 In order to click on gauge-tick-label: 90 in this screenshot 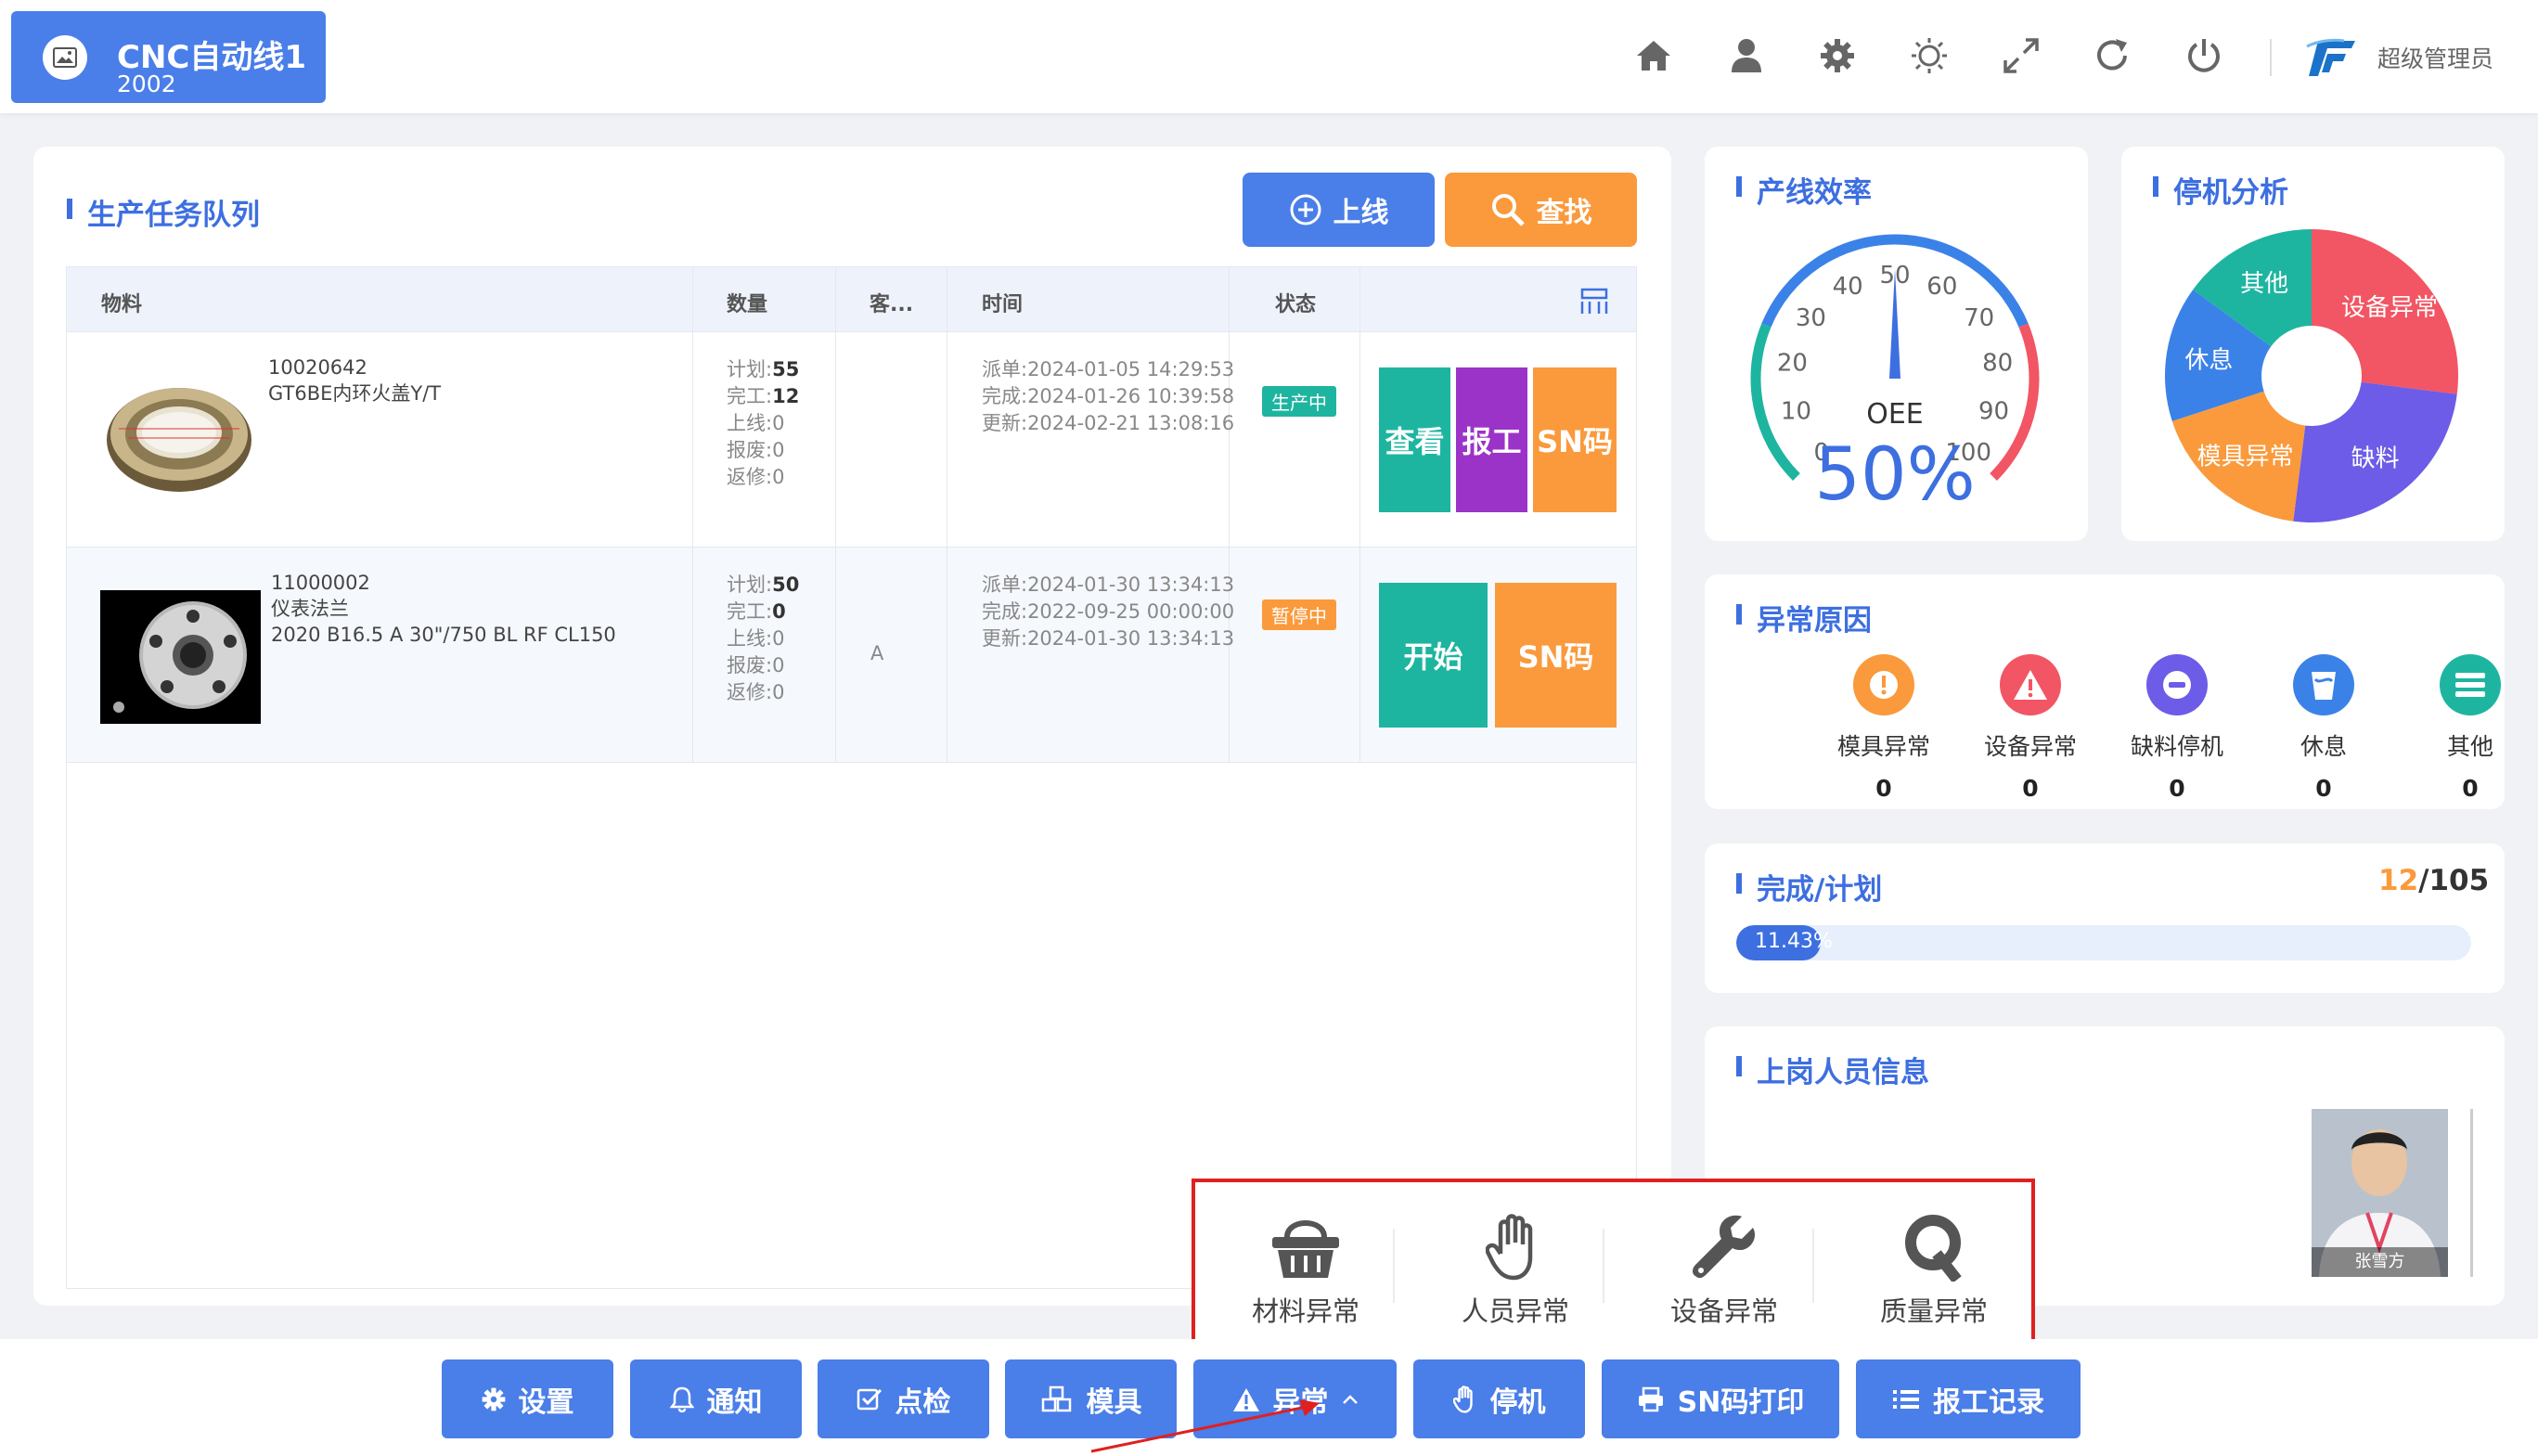, I will do `click(1994, 412)`.